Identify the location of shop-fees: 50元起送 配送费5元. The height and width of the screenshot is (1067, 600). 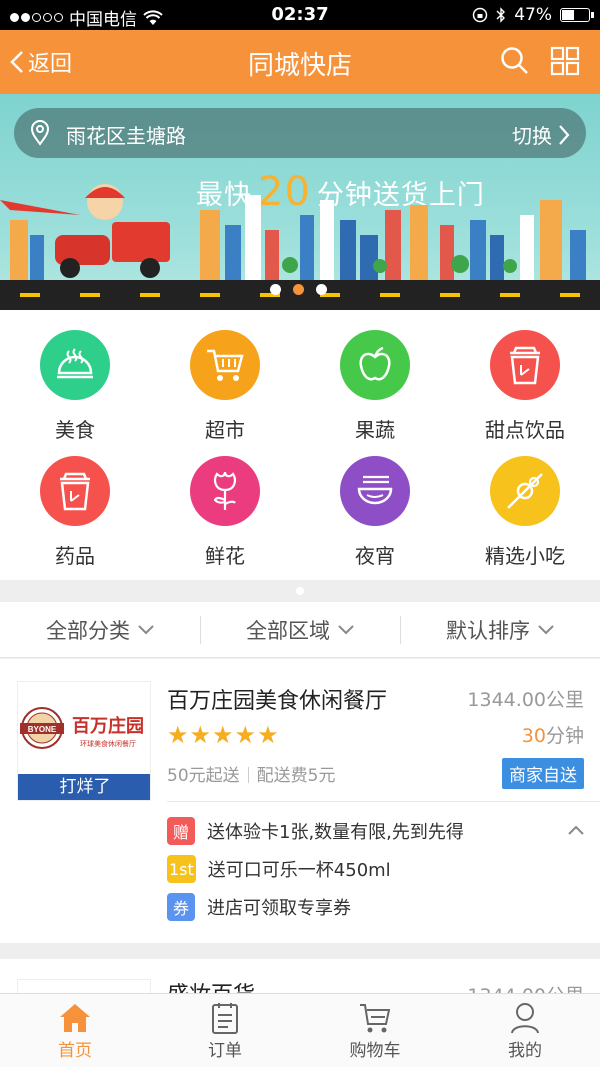
(251, 773).